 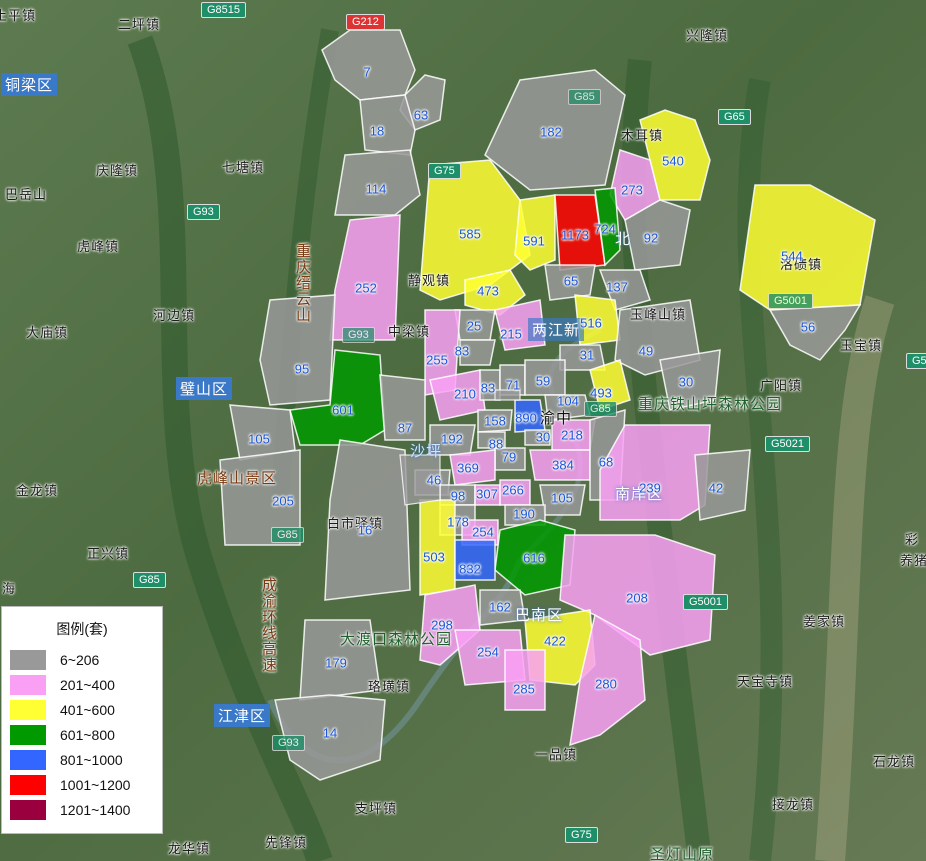 I want to click on legend-label: 601~800, so click(x=87, y=735).